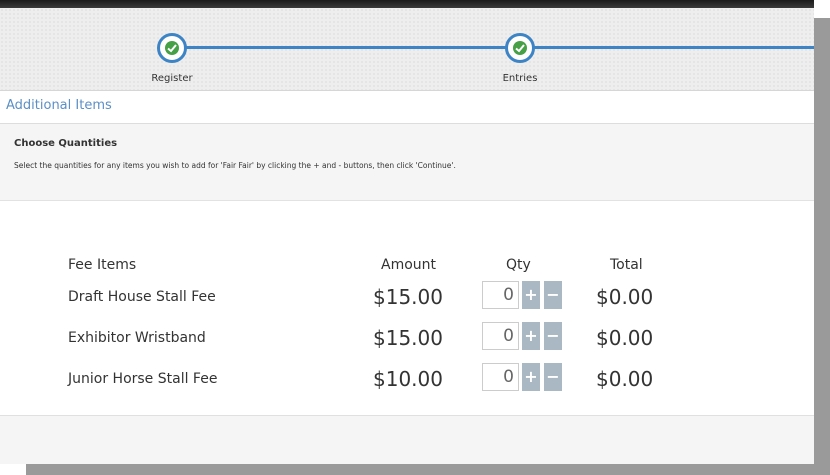 This screenshot has height=475, width=830. I want to click on step-register-label: Register, so click(172, 78).